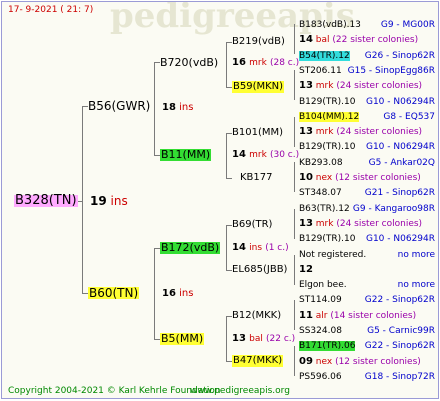  I want to click on sister-colonies-count: (14 sister colonies), so click(372, 315).